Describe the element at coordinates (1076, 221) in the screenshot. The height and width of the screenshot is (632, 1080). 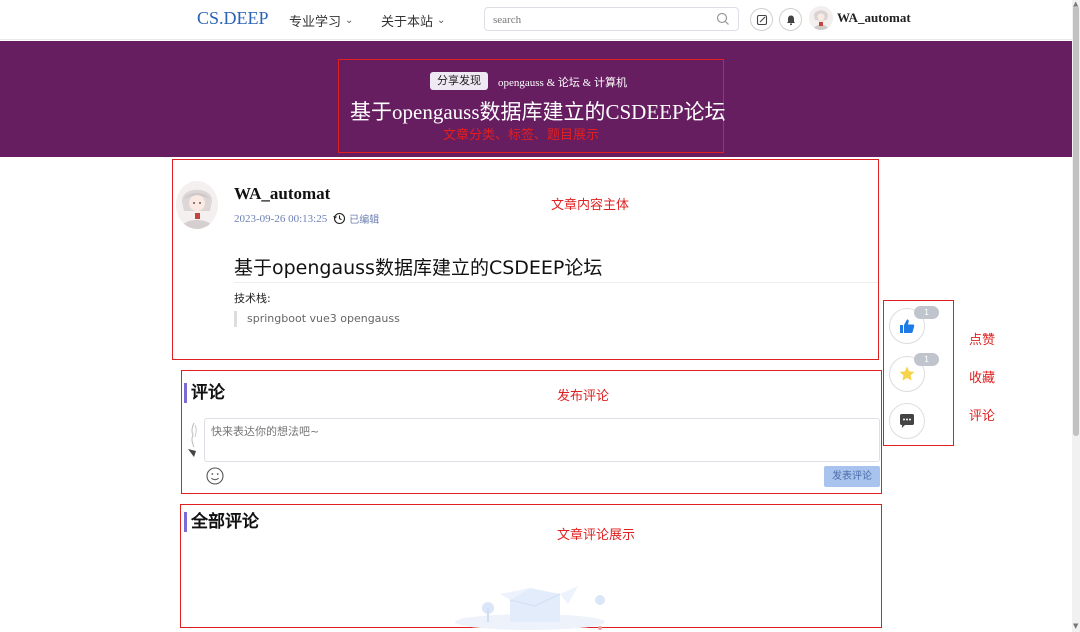
I see `scrollbar-thumb` at that location.